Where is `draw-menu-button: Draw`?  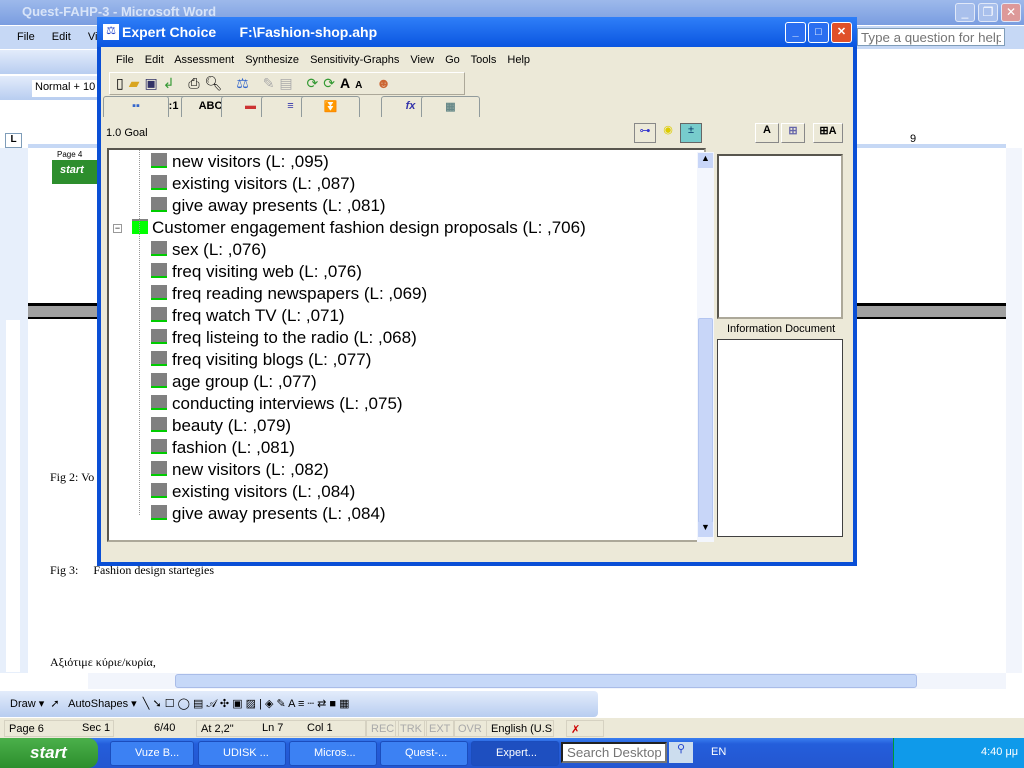
draw-menu-button: Draw is located at coordinates (23, 704).